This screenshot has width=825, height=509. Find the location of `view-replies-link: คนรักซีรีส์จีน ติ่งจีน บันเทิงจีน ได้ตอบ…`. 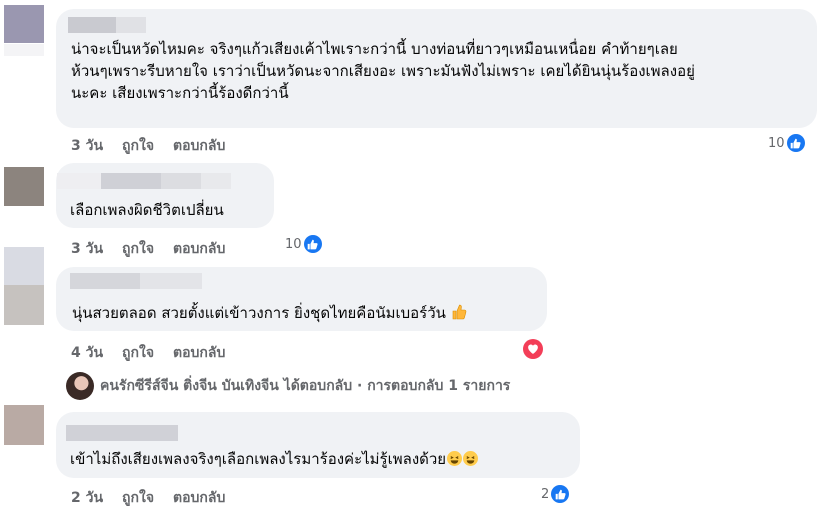

view-replies-link: คนรักซีรีส์จีน ติ่งจีน บันเทิงจีน ได้ตอบ… is located at coordinates (288, 386).